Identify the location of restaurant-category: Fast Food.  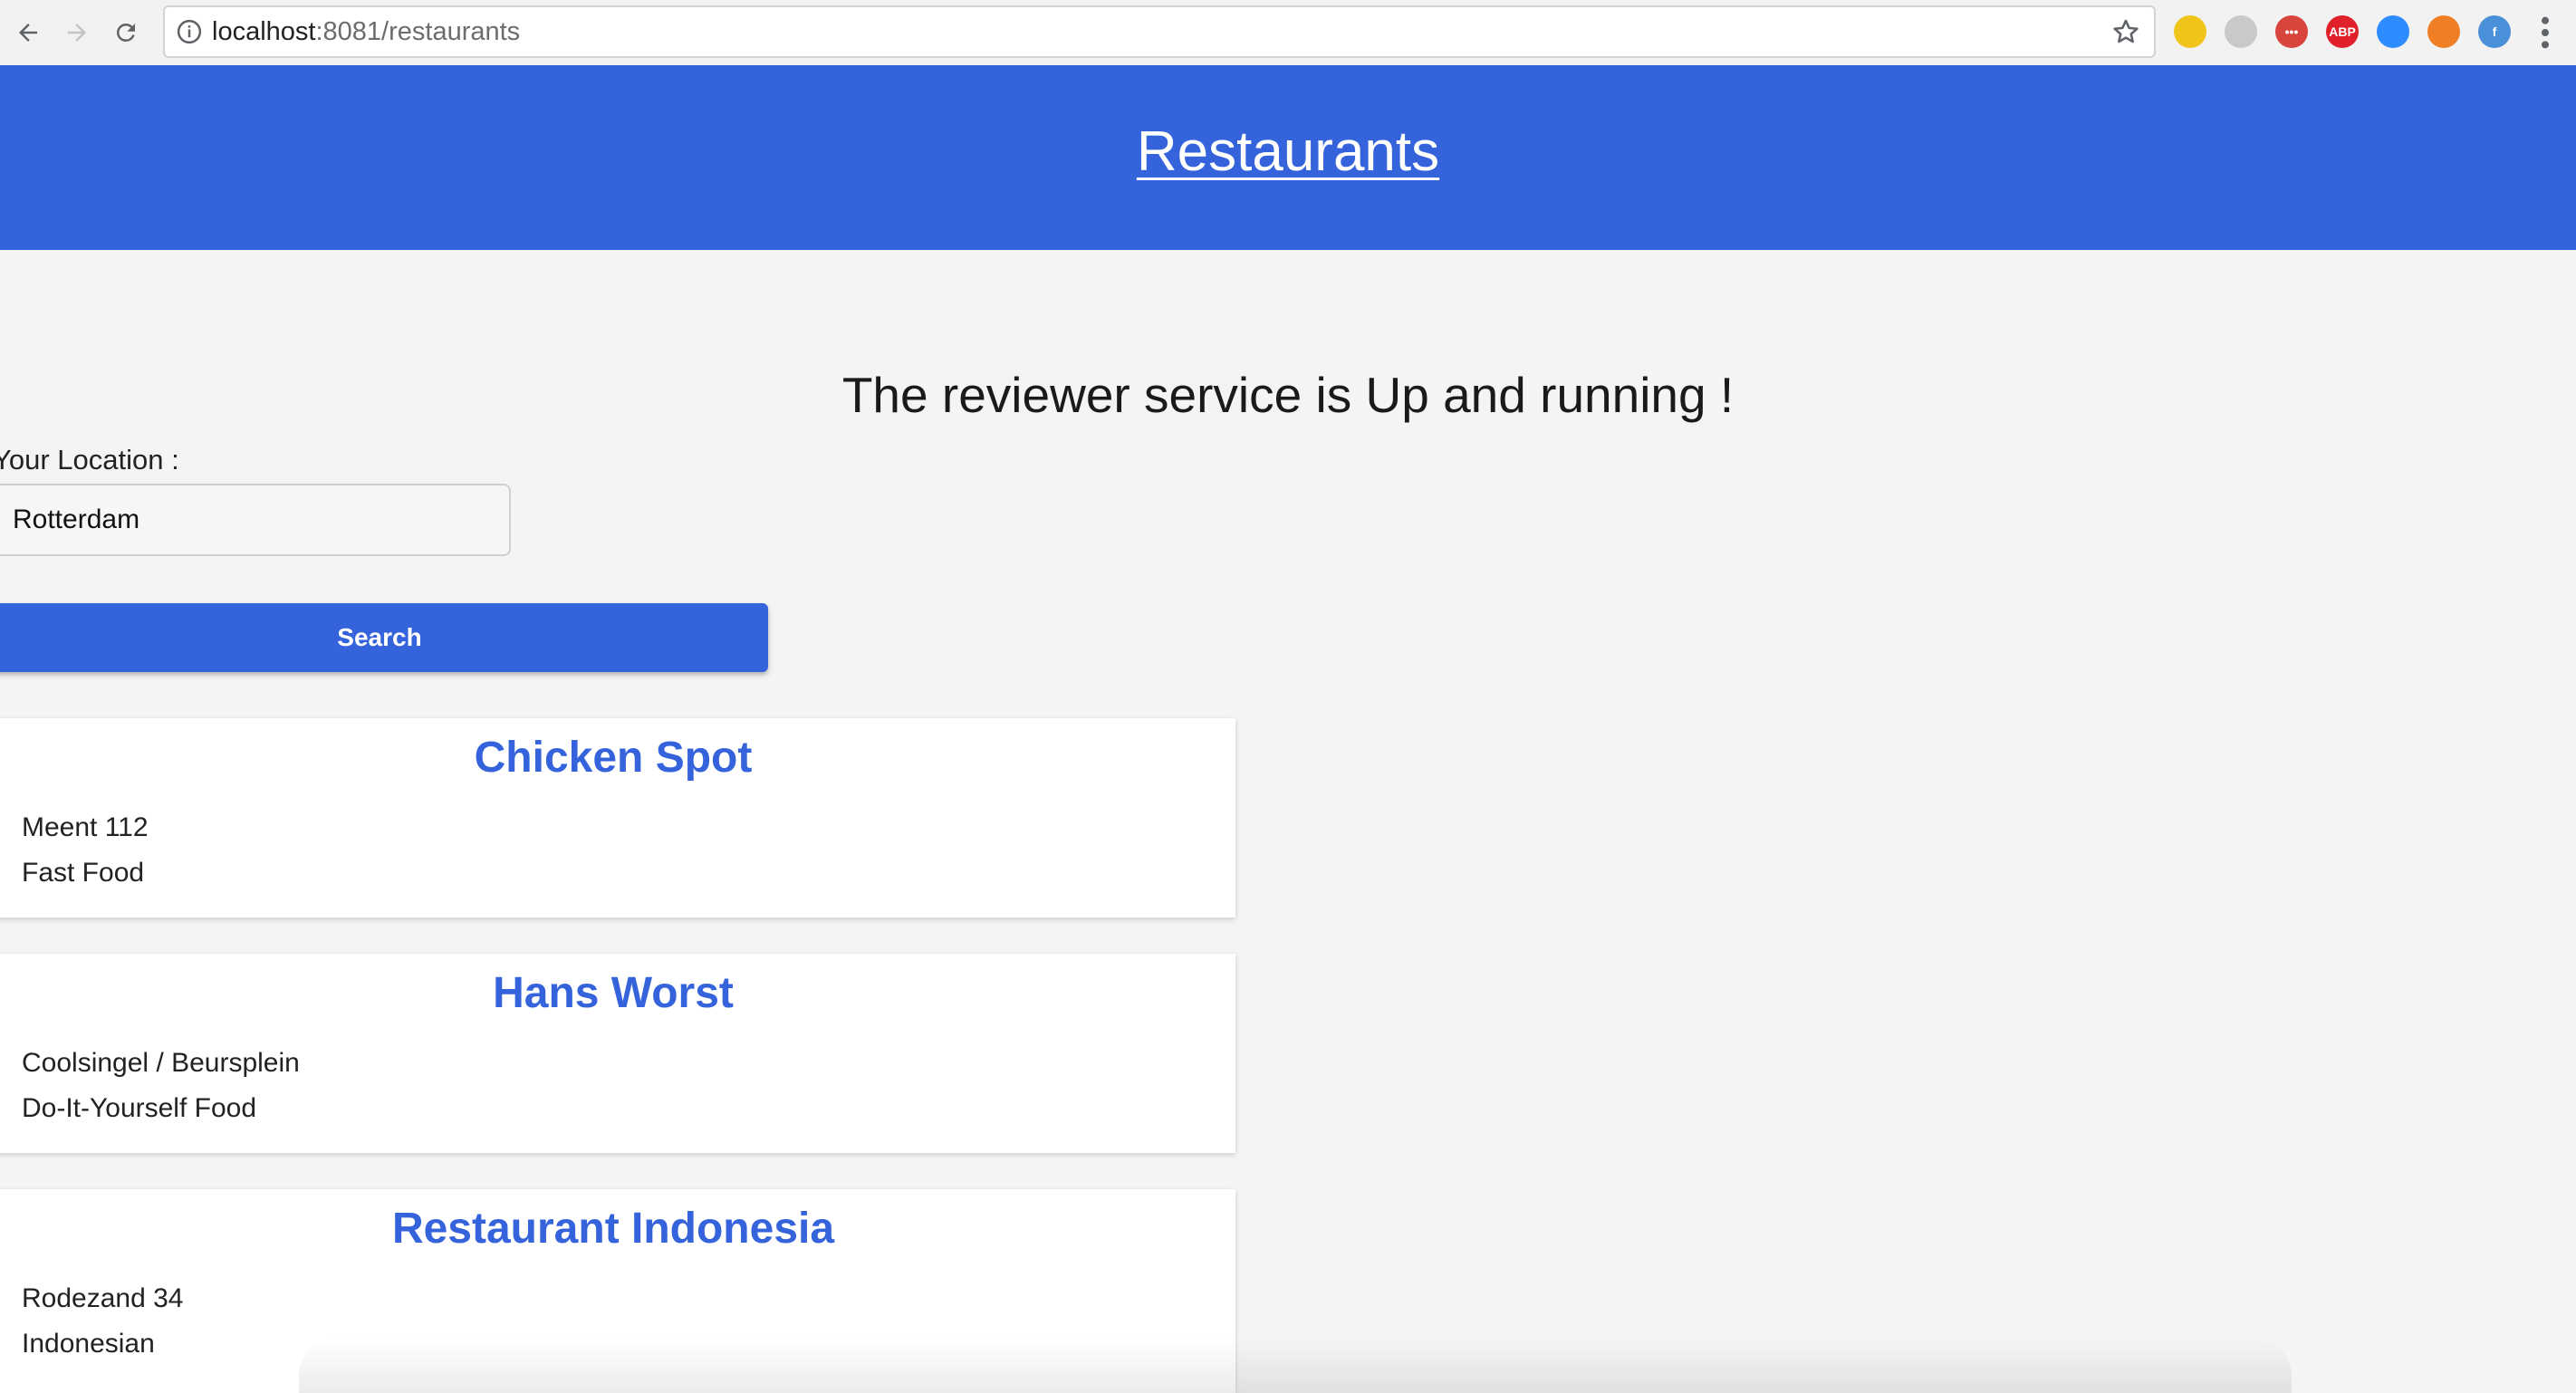
(83, 873).